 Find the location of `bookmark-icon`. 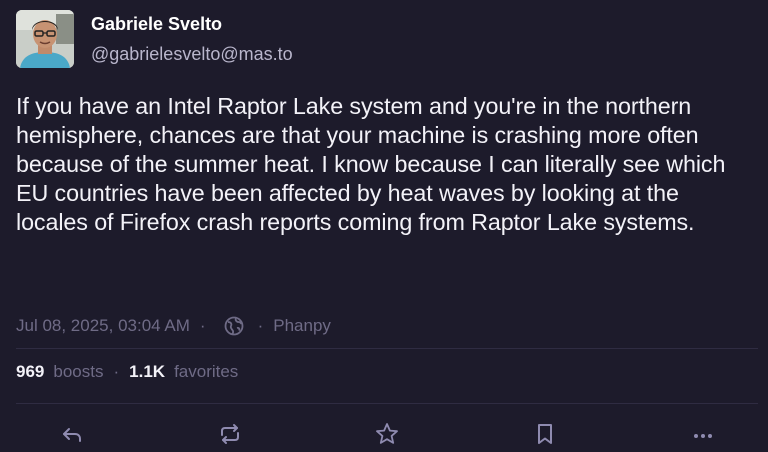

bookmark-icon is located at coordinates (545, 434).